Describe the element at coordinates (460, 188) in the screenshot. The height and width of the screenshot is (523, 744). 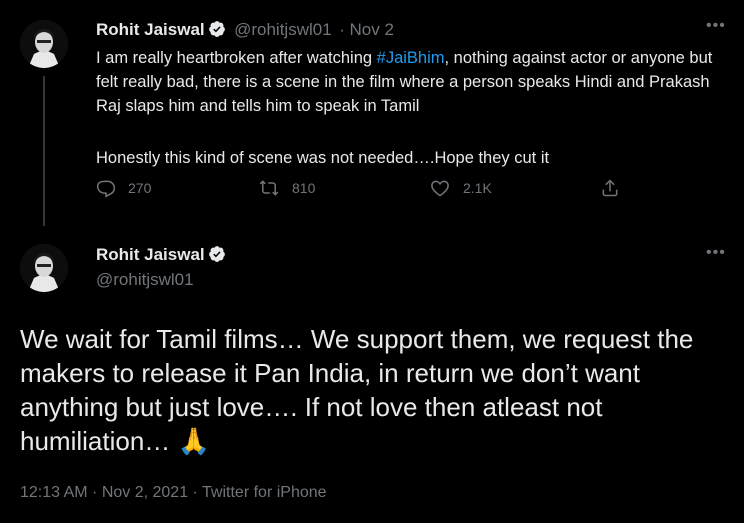
I see `like-button: 2.1K` at that location.